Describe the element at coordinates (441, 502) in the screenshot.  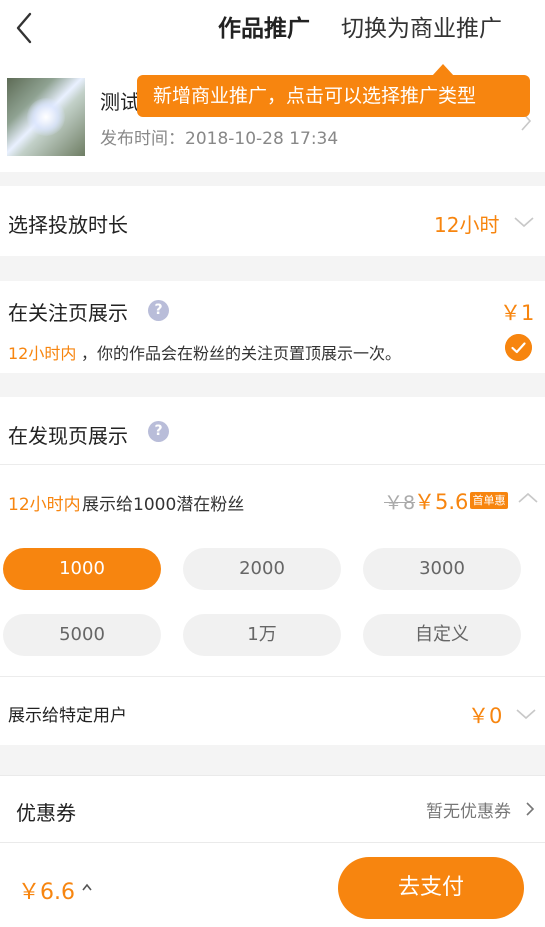
I see `discount-price: ￥5.6` at that location.